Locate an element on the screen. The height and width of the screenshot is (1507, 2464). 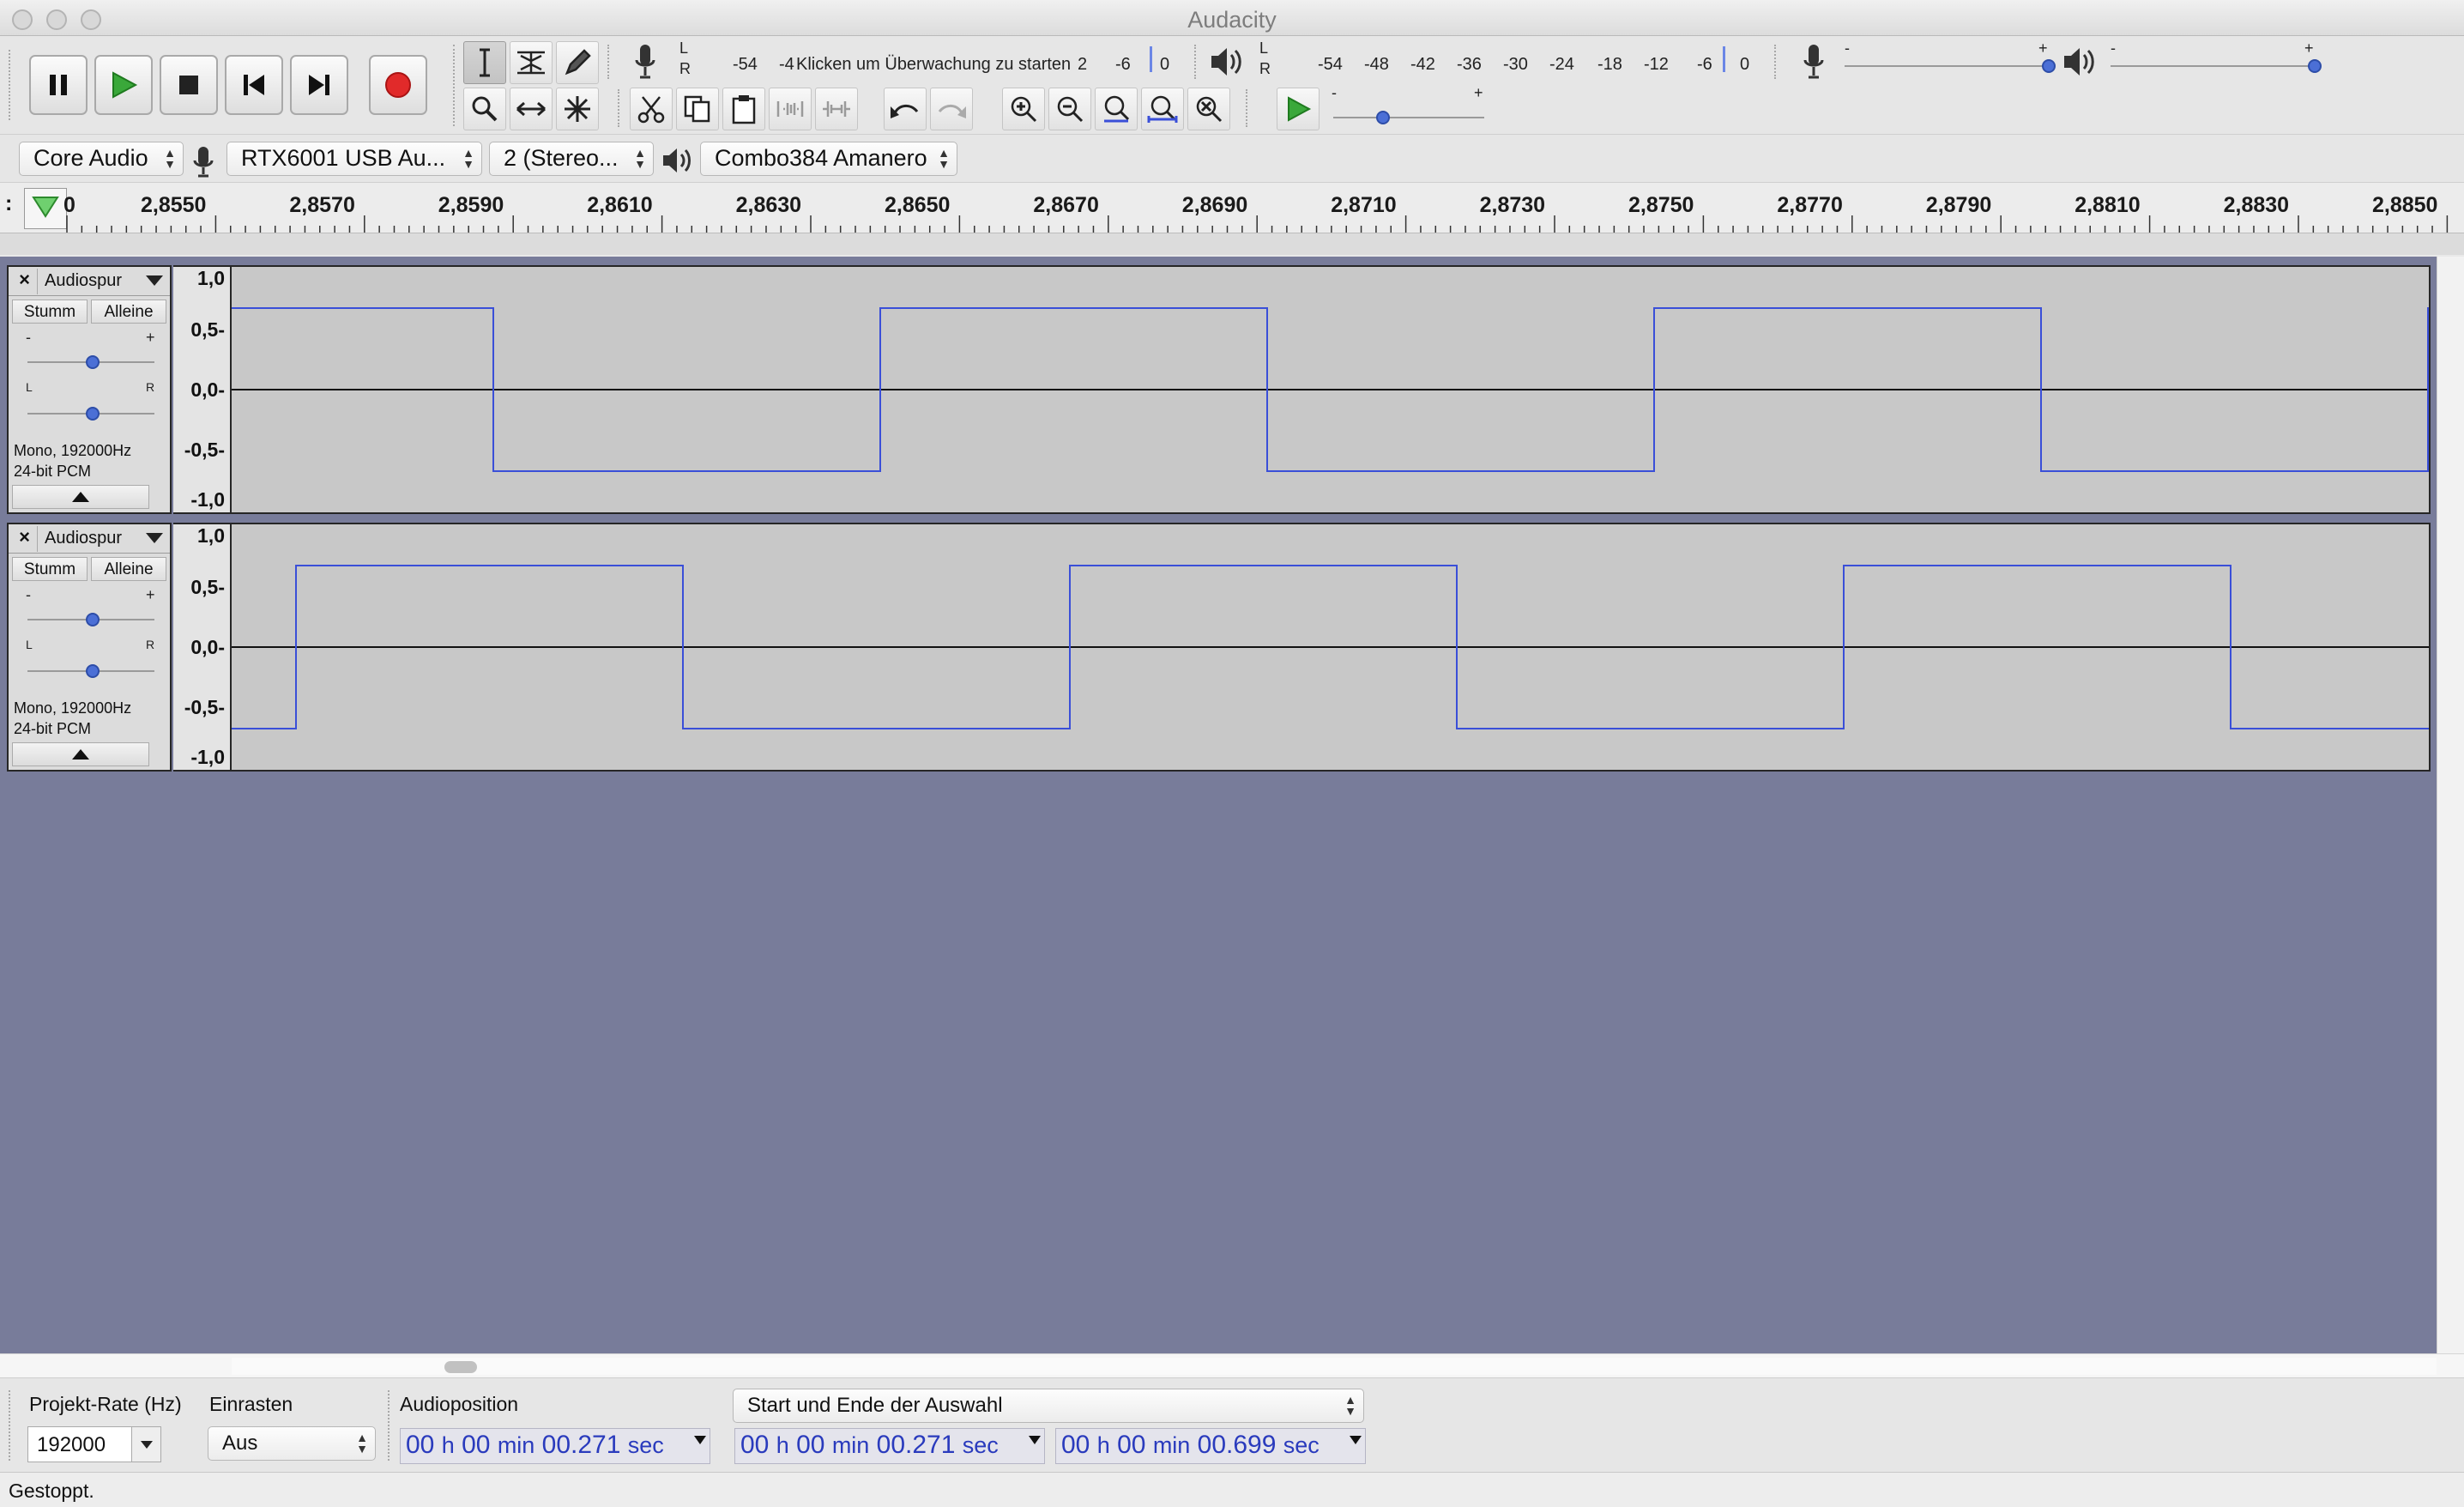
speaker-icon is located at coordinates (1227, 62).